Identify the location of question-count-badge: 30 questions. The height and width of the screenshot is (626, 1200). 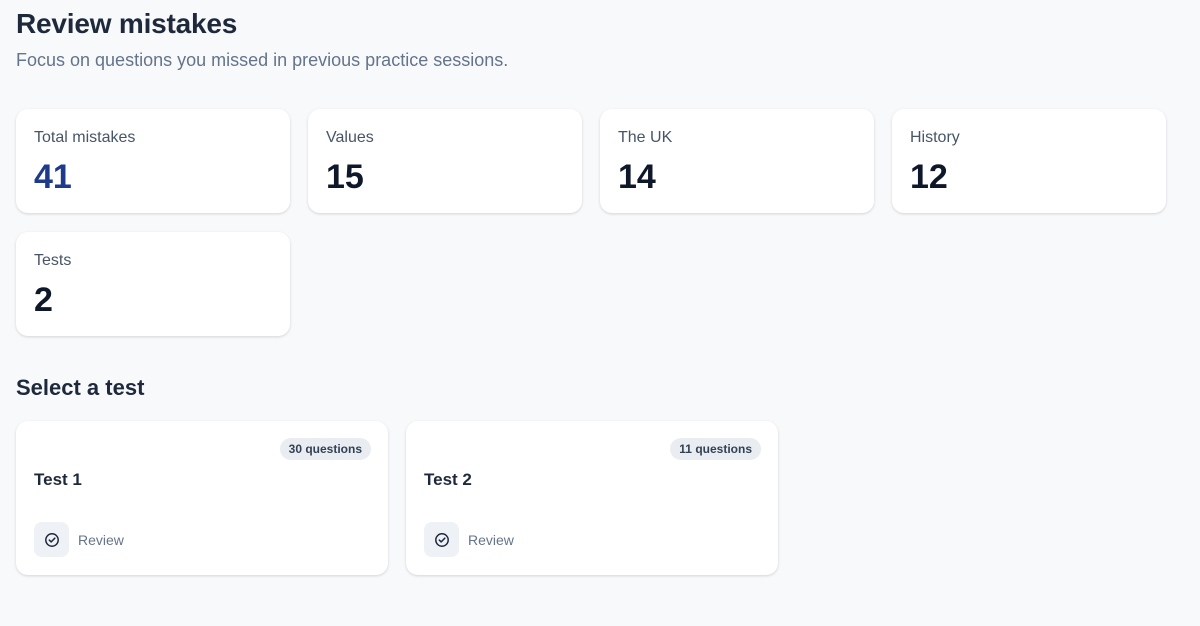
(325, 449).